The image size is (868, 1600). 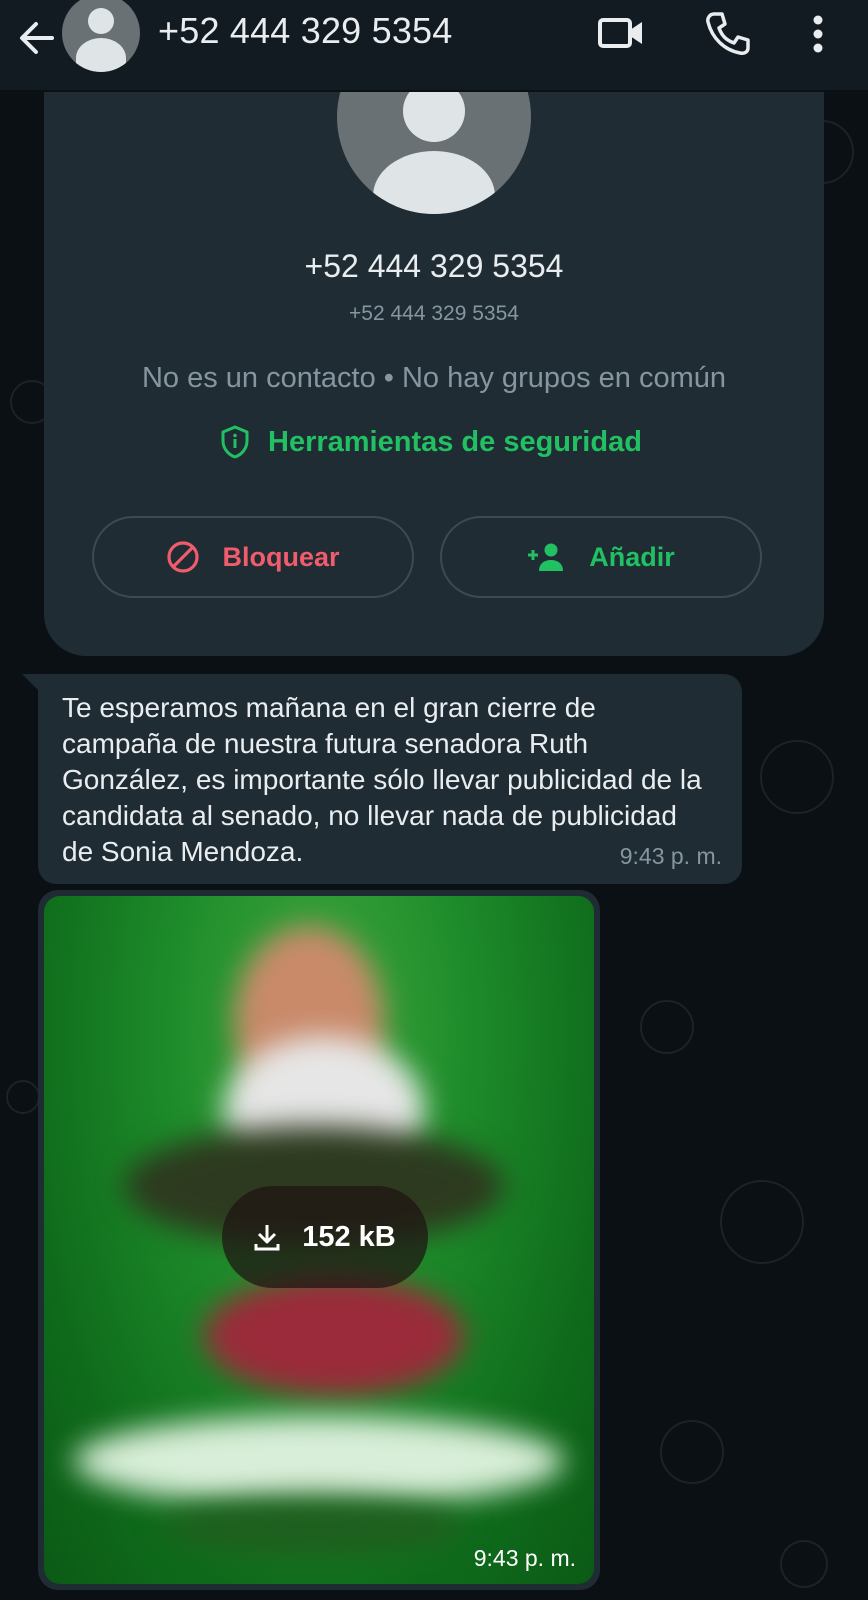 What do you see at coordinates (621, 33) in the screenshot?
I see `video-call-icon` at bounding box center [621, 33].